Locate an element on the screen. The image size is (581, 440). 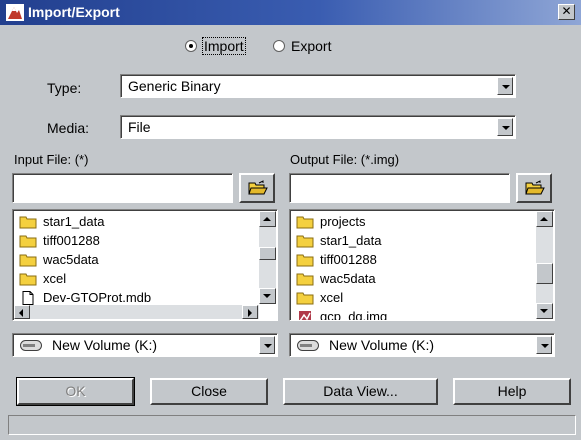
media-dropdown-button is located at coordinates (505, 127).